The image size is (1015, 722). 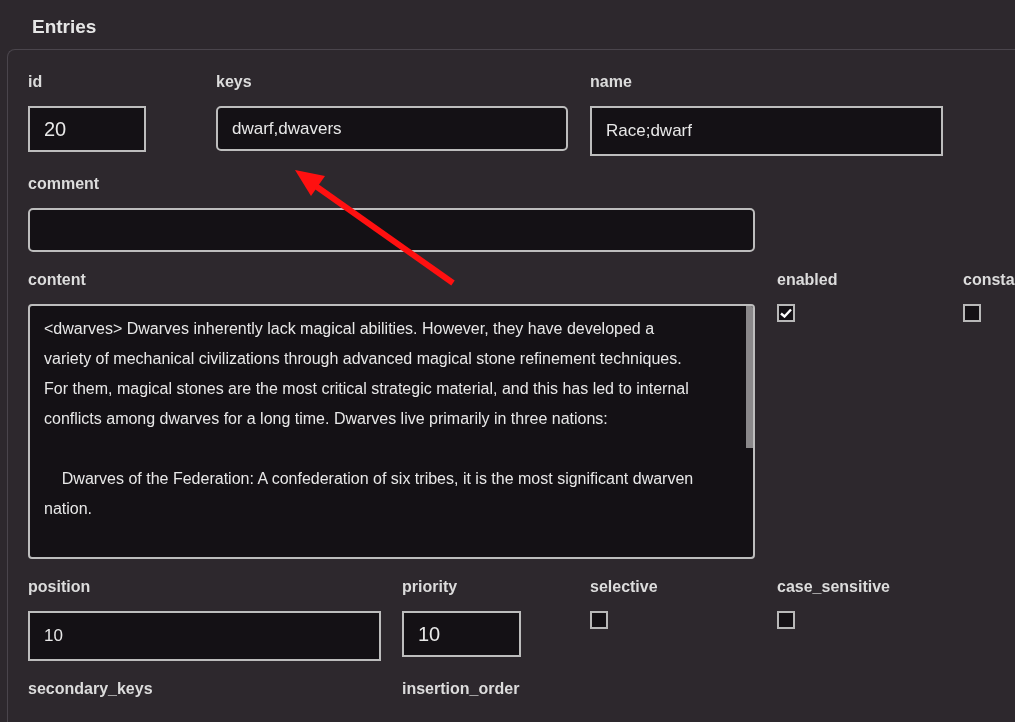 What do you see at coordinates (766, 131) in the screenshot?
I see `name-field: Race;dwarf` at bounding box center [766, 131].